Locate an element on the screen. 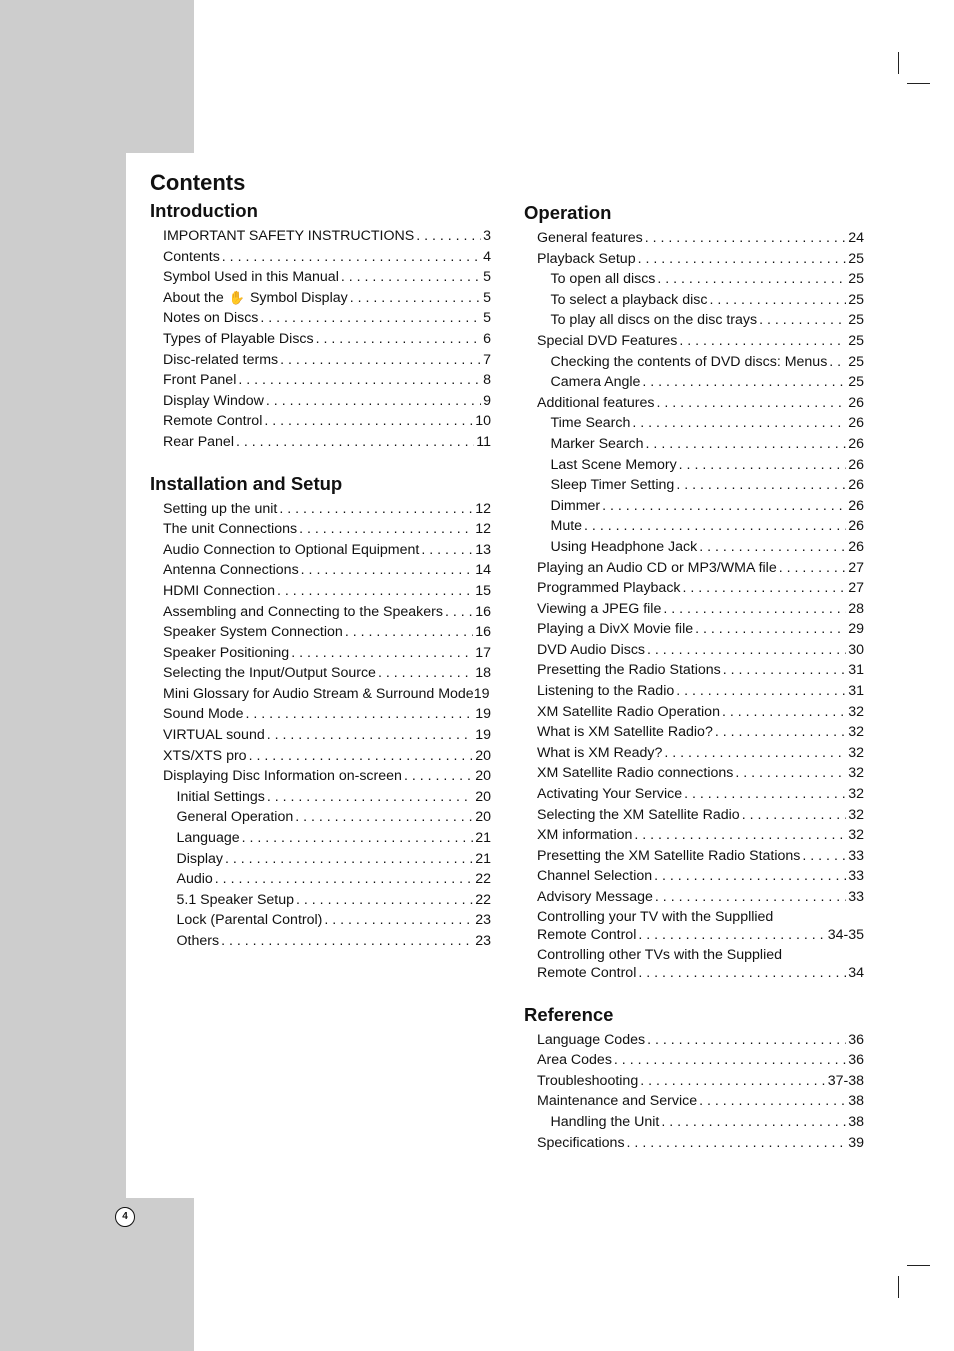 This screenshot has height=1351, width=954. toc-entry: Special DVD Features 25 is located at coordinates (700, 341).